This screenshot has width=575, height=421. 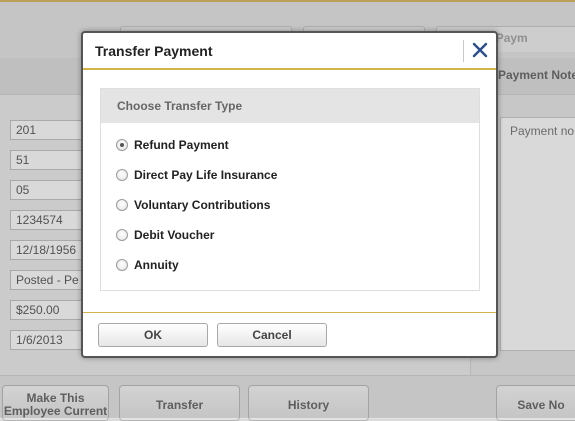 I want to click on dialog-footer-divider, so click(x=289, y=312).